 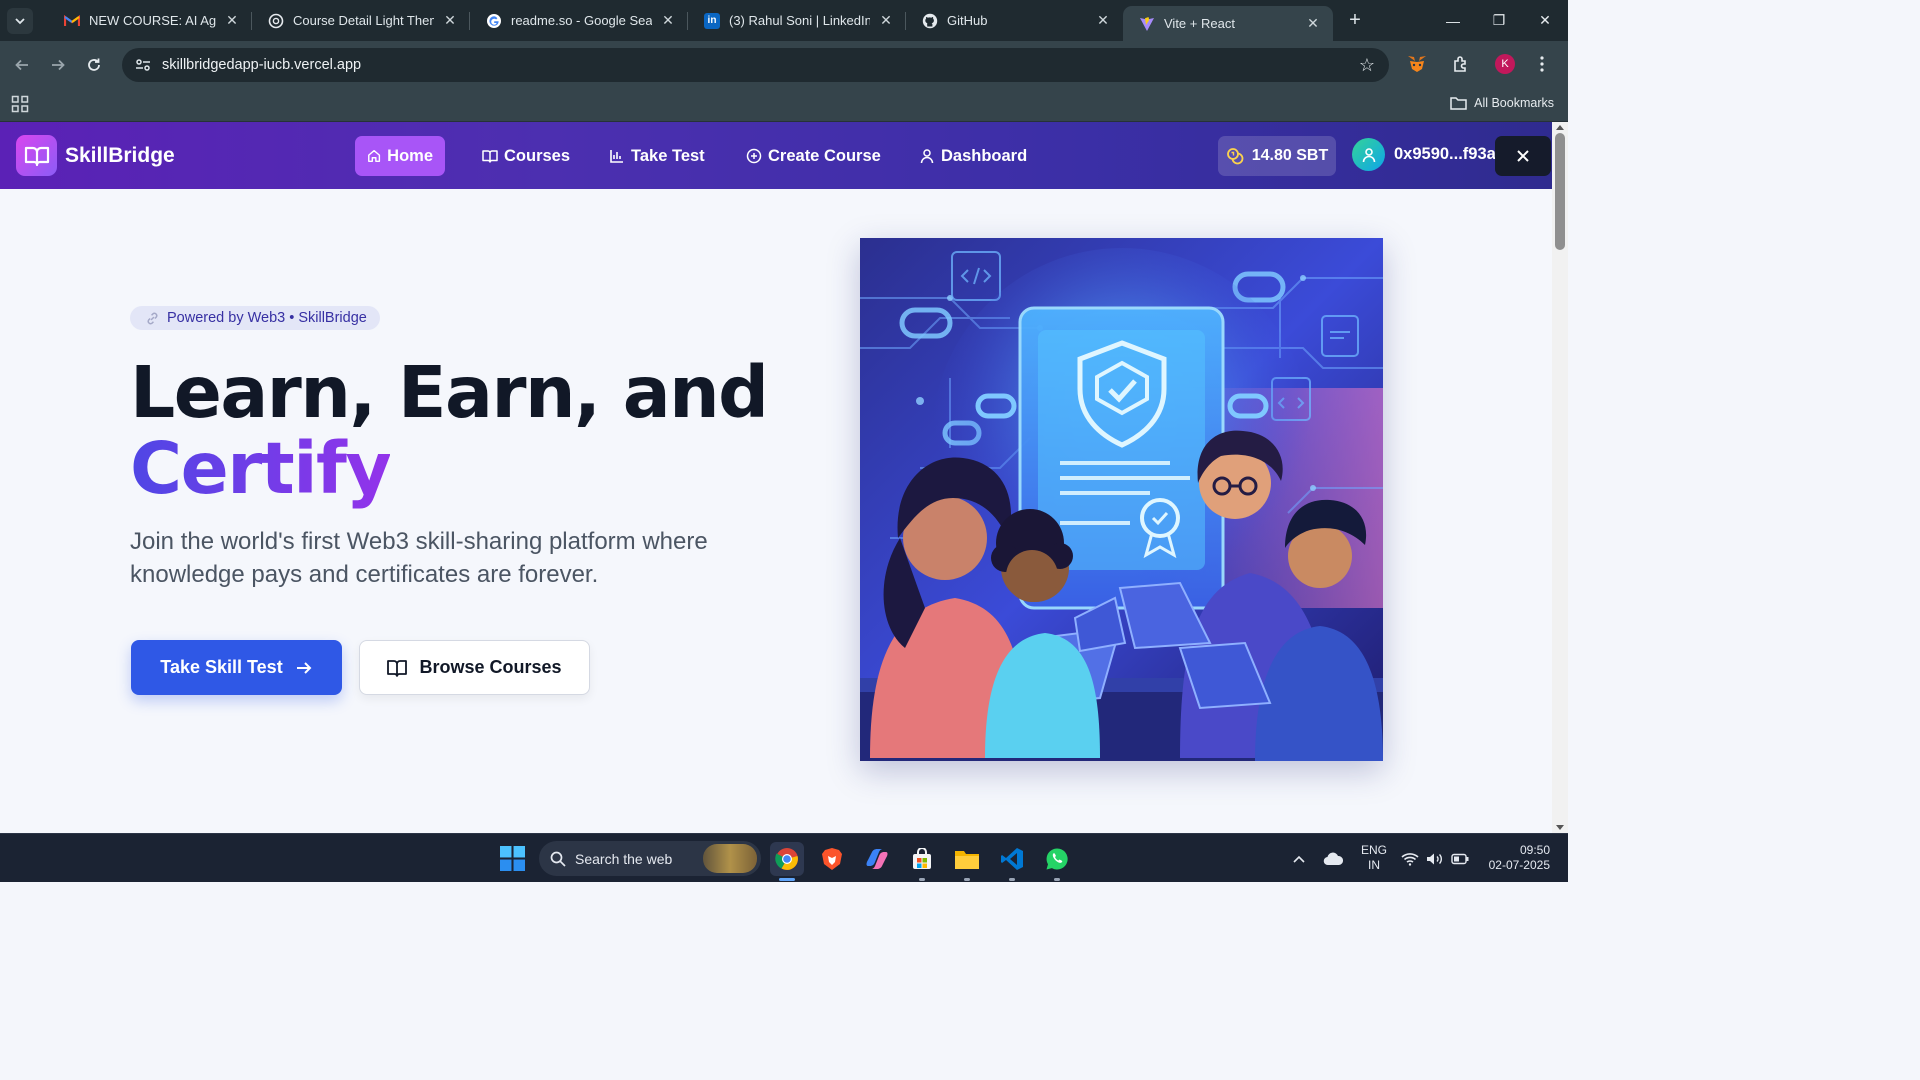 What do you see at coordinates (267, 318) in the screenshot?
I see `badge-text: Powered by Web3 • SkillBridge` at bounding box center [267, 318].